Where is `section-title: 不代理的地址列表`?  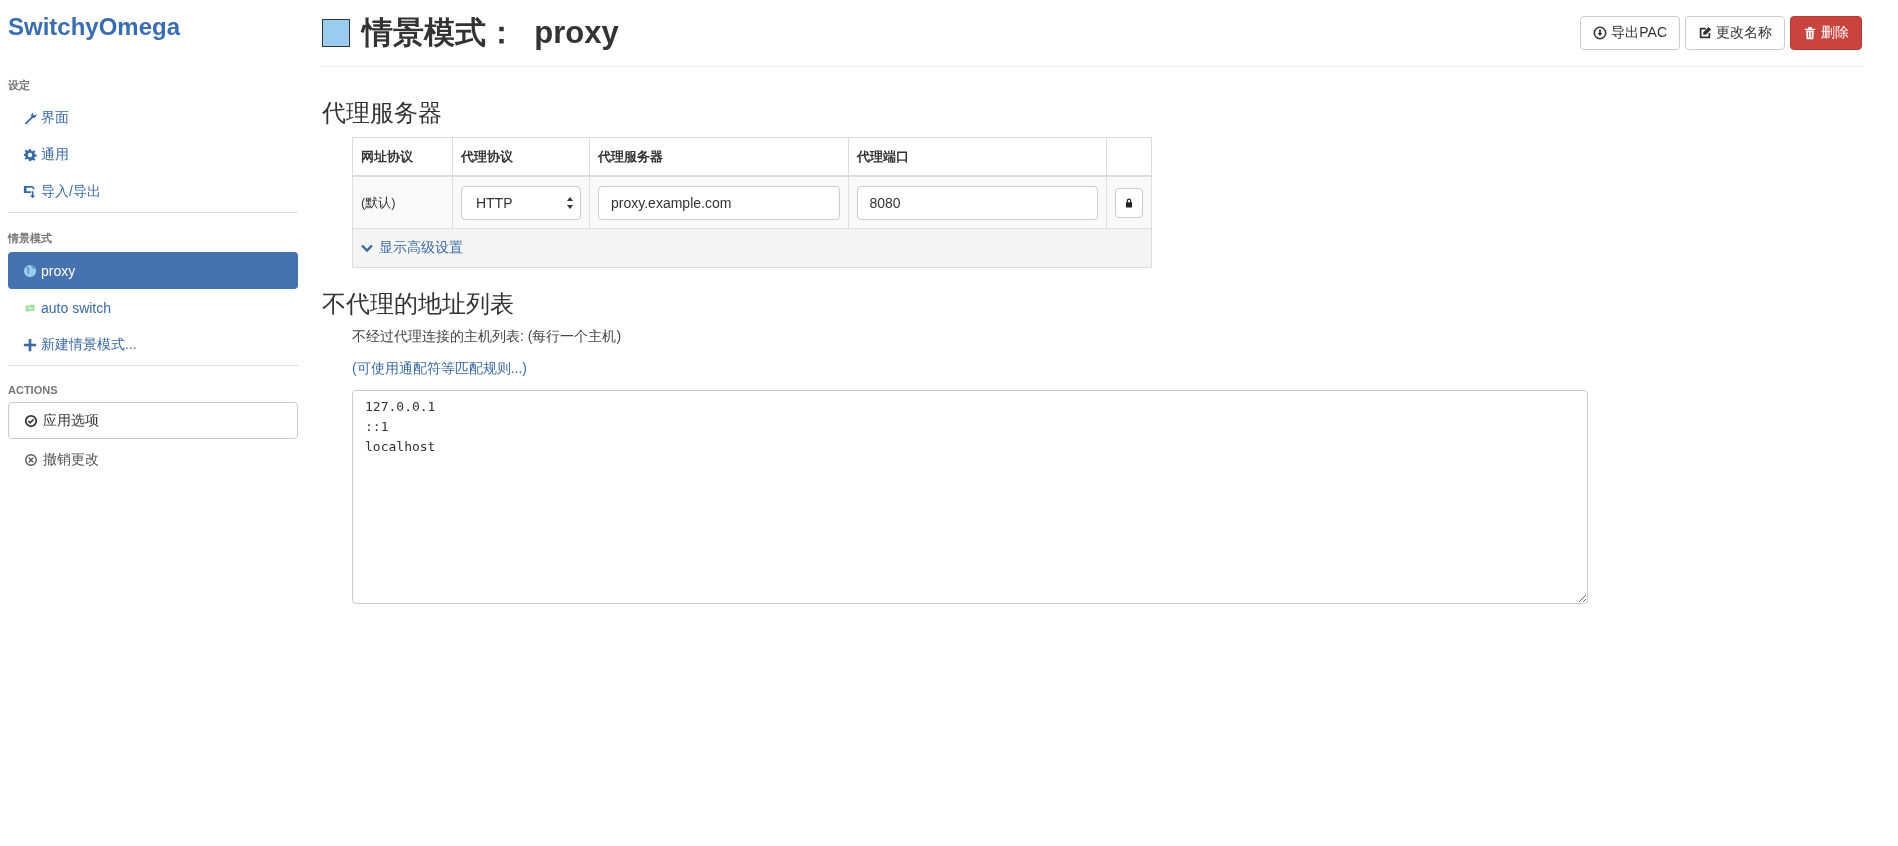 section-title: 不代理的地址列表 is located at coordinates (418, 304).